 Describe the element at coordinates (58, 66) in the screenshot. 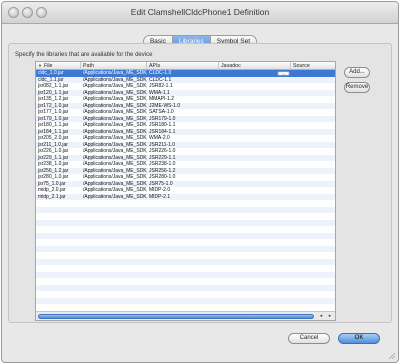

I see `column-header-file: ▼ File` at that location.